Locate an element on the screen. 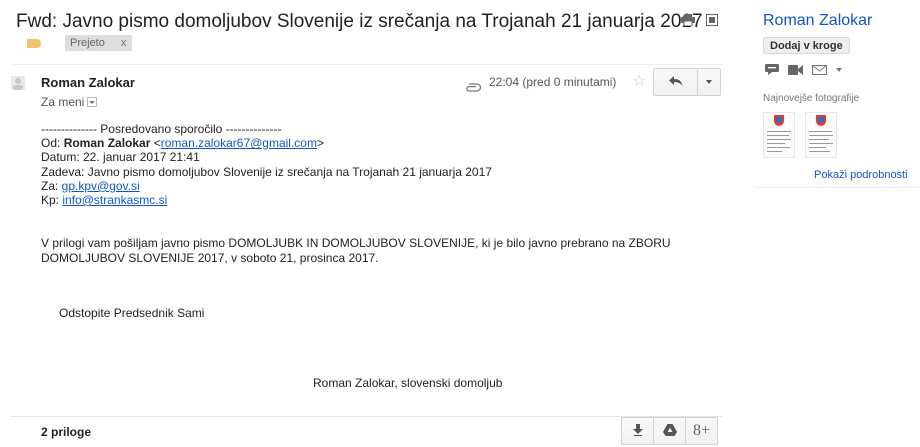  star-icon: ☆ is located at coordinates (639, 81).